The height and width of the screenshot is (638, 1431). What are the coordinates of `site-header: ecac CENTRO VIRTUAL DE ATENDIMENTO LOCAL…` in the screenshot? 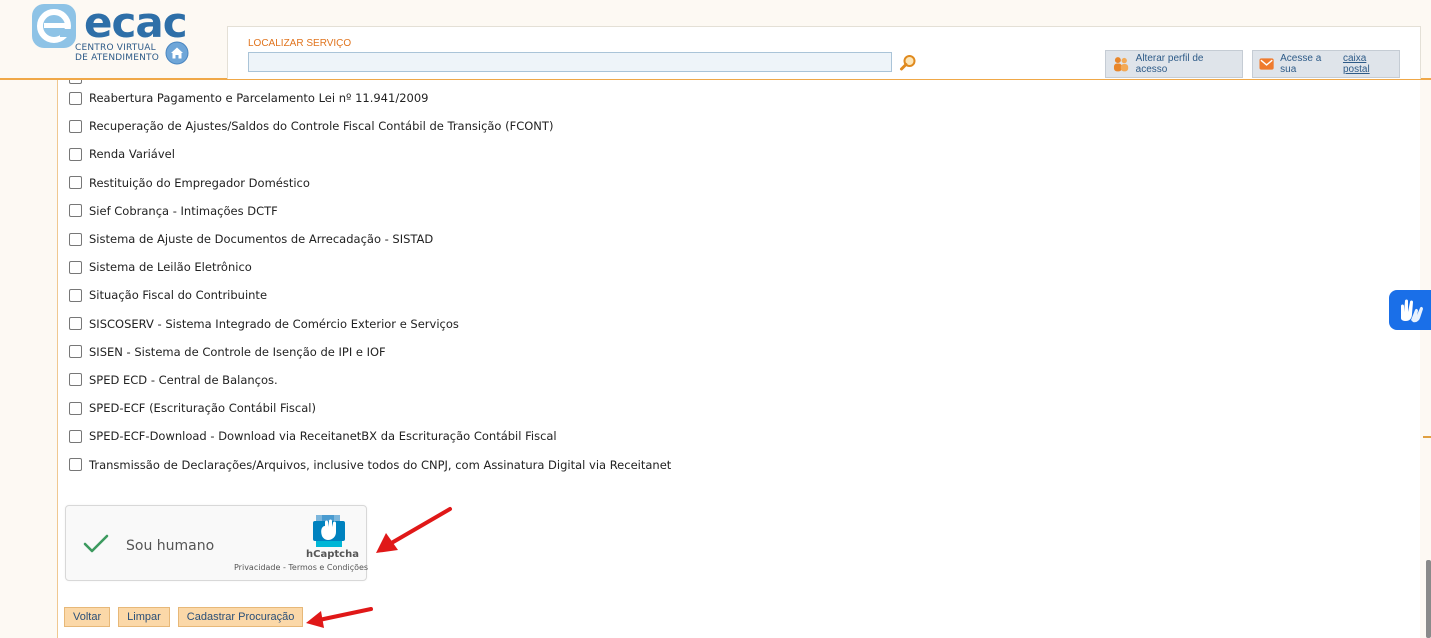 It's located at (715, 40).